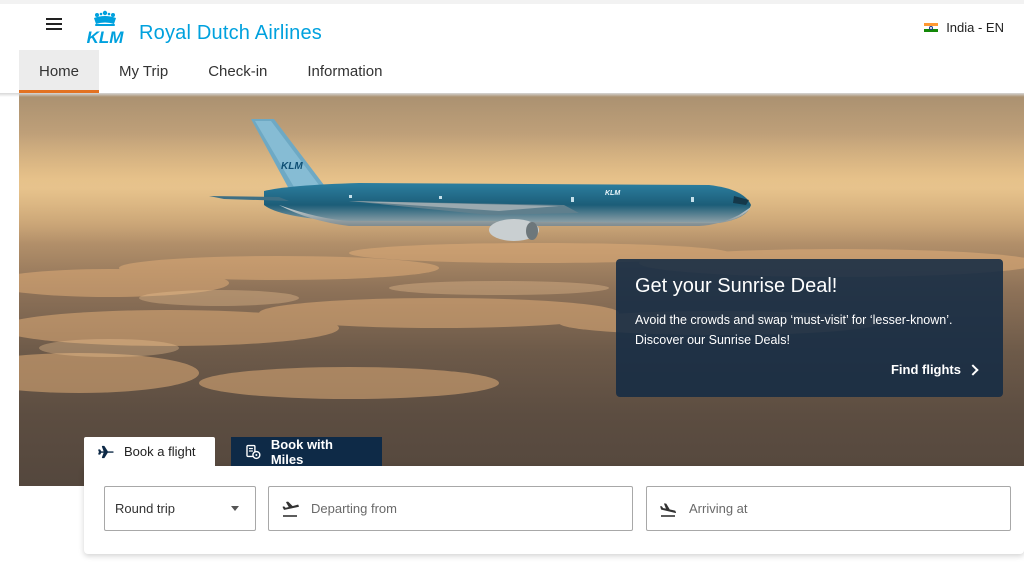 This screenshot has height=566, width=1024. Describe the element at coordinates (512, 95) in the screenshot. I see `header-shadow` at that location.